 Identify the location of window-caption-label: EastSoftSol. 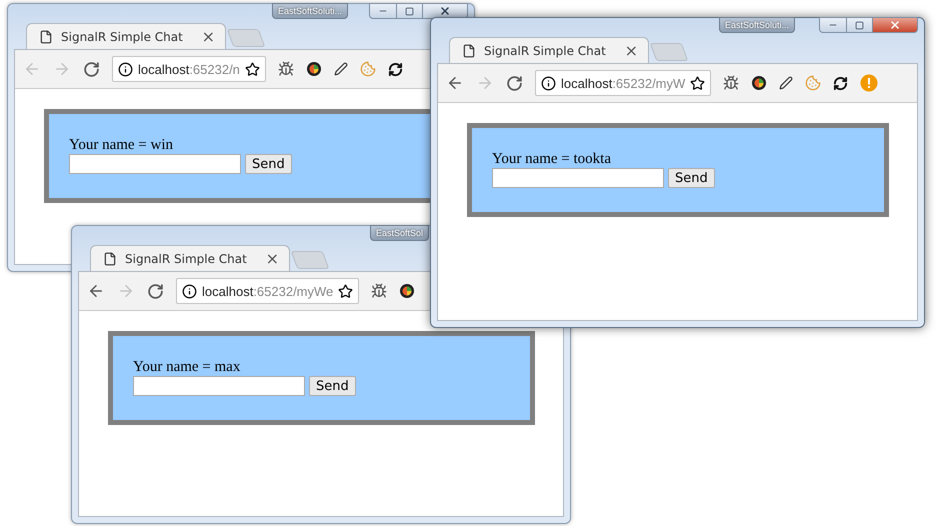
(400, 233).